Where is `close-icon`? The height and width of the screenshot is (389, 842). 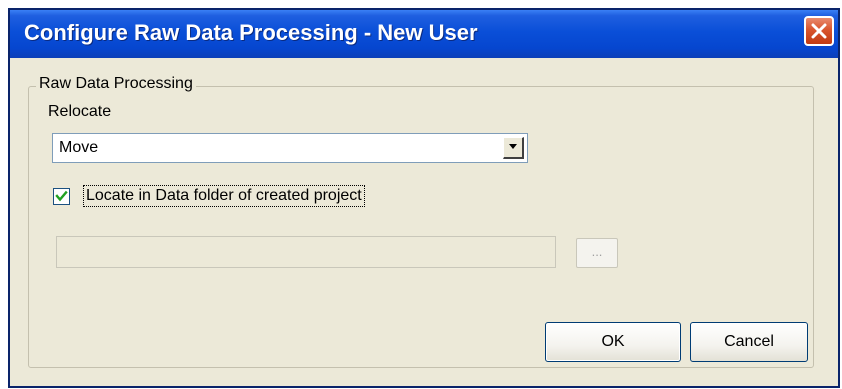 close-icon is located at coordinates (819, 31).